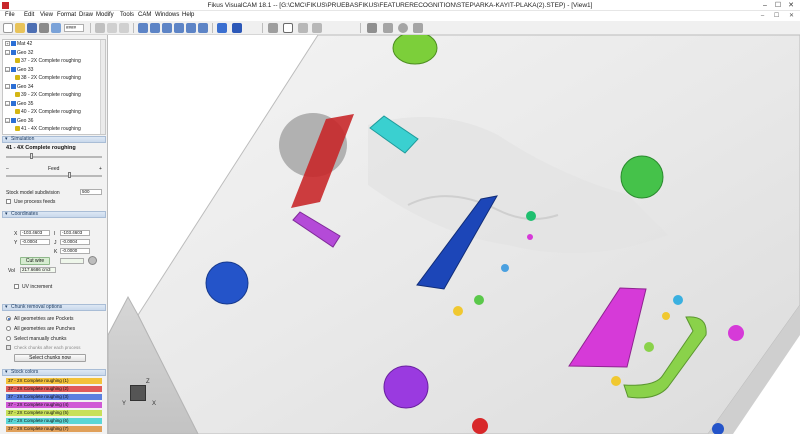 This screenshot has height=434, width=800. I want to click on zoom-field: ####, so click(74, 28).